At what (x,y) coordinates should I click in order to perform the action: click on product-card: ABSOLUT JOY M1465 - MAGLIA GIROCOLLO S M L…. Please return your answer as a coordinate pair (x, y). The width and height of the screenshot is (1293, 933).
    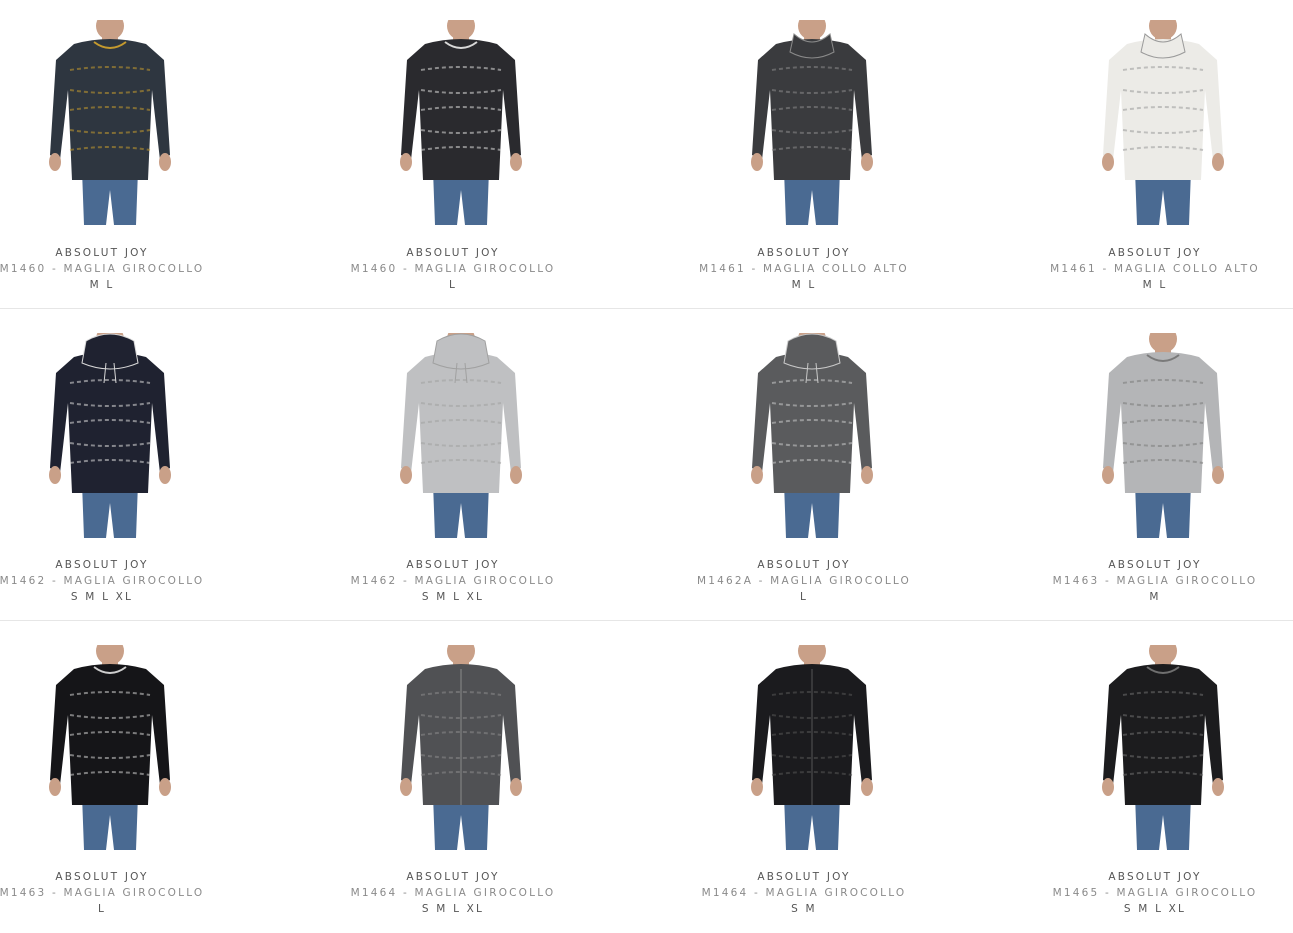
    Looking at the image, I should click on (1149, 771).